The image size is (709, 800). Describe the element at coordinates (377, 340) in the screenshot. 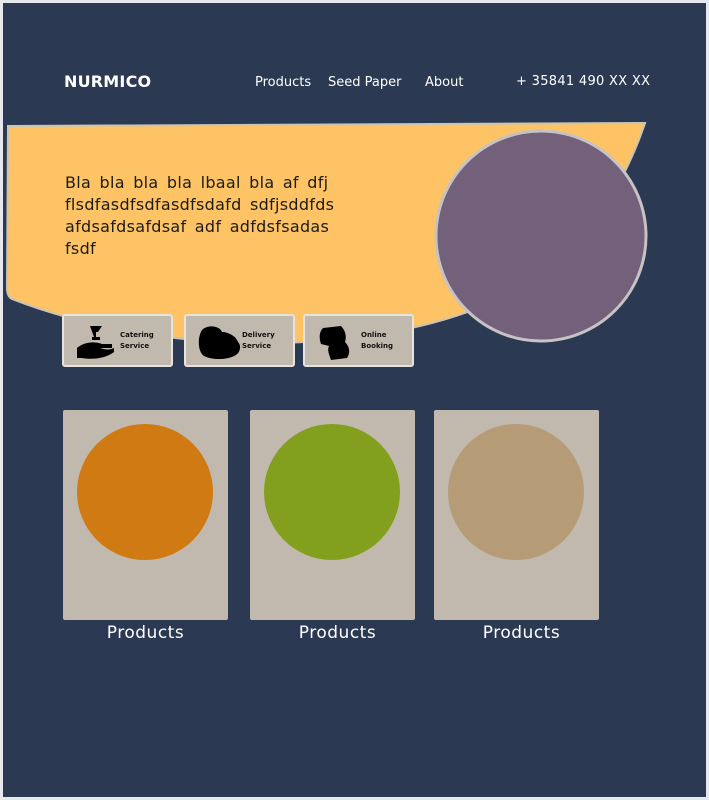

I see `service-label: Online Booking` at that location.